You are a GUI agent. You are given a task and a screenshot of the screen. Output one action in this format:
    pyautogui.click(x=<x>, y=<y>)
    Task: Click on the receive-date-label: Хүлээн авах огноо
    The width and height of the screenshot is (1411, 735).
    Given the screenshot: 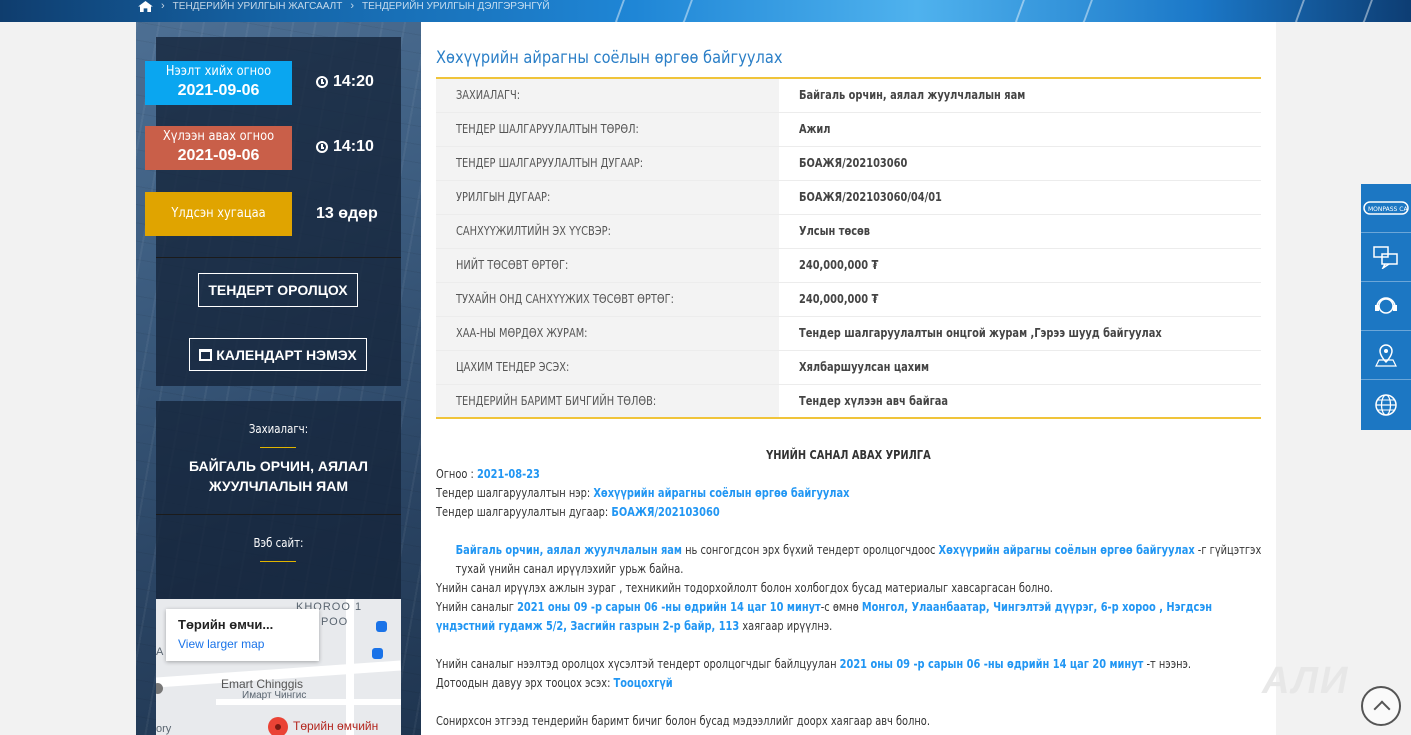 What is the action you would take?
    pyautogui.click(x=218, y=136)
    